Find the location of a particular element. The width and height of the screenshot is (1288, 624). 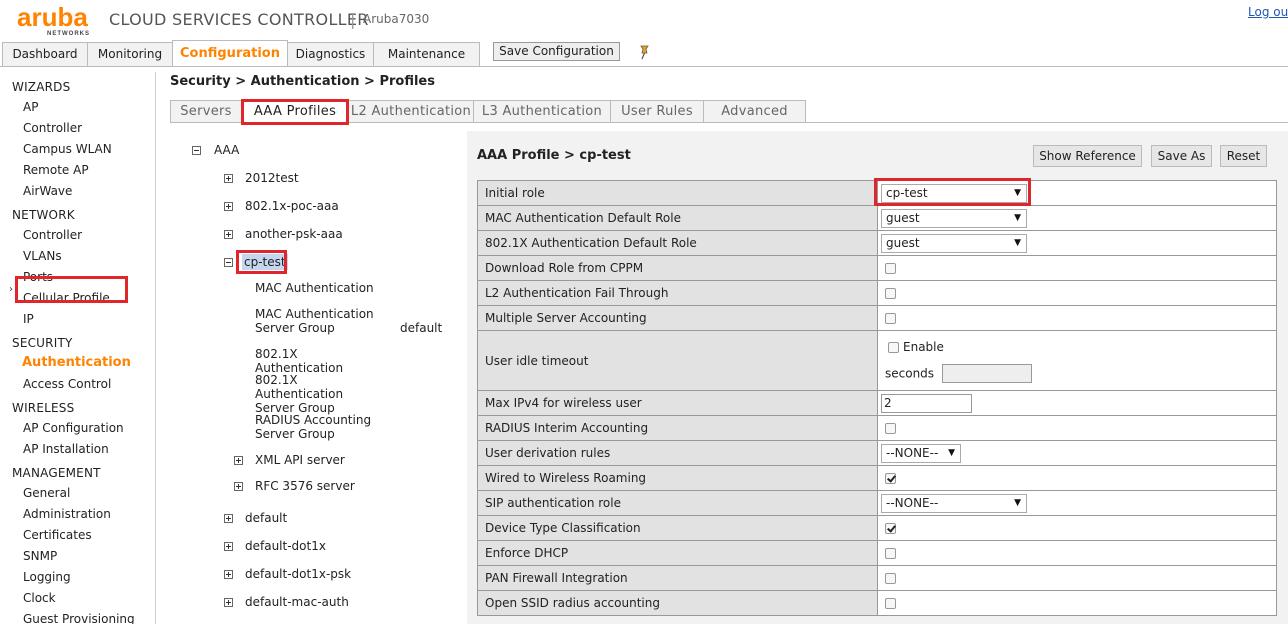

save-configuration-button: Save Configuration is located at coordinates (556, 51).